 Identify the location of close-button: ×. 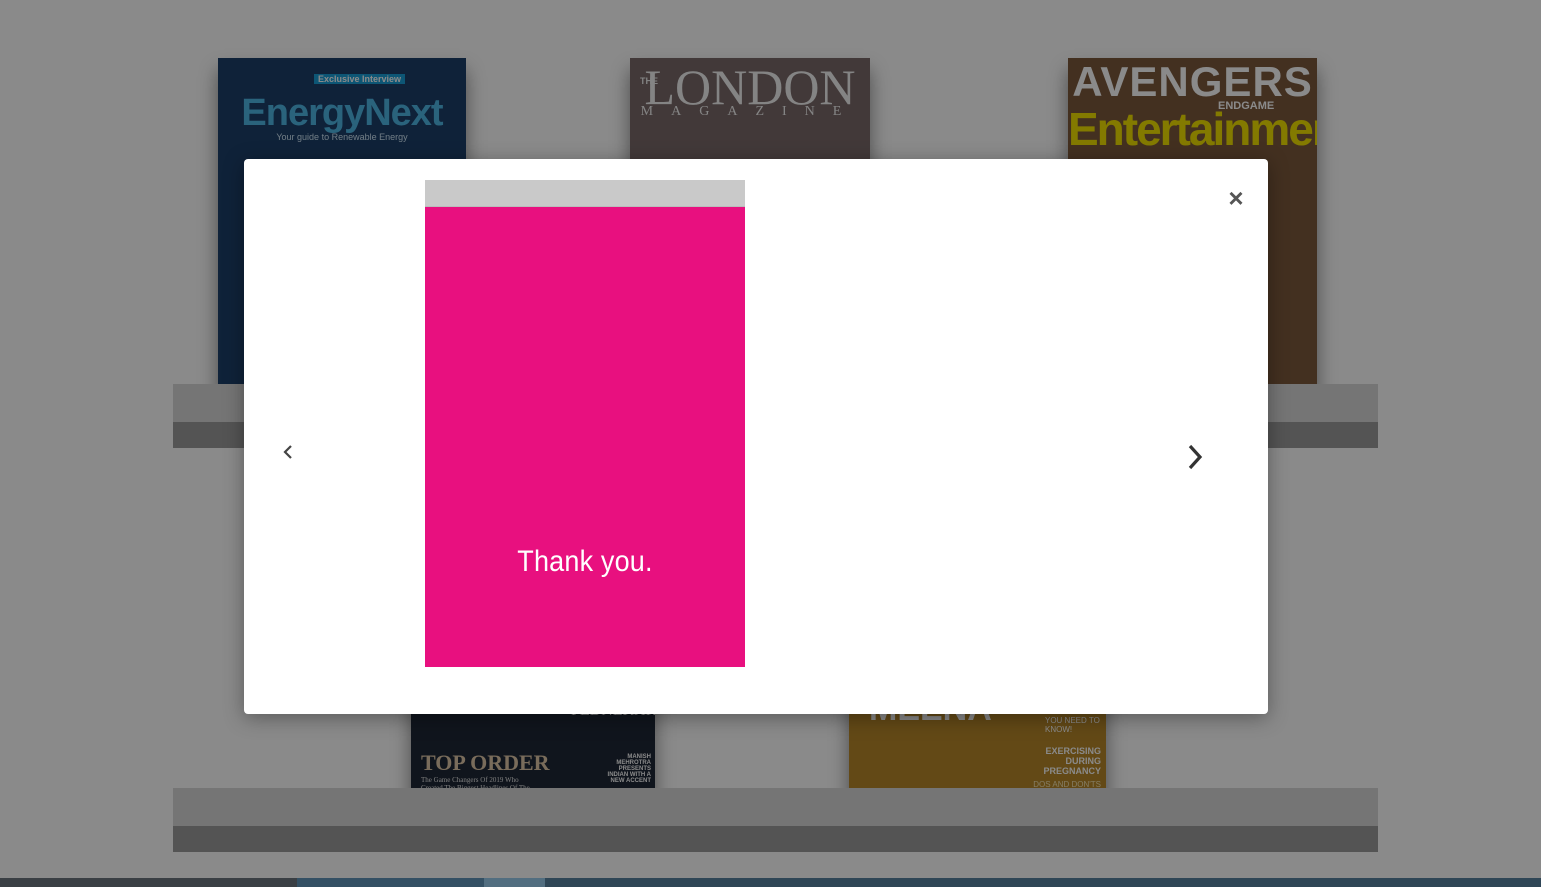
(1236, 198).